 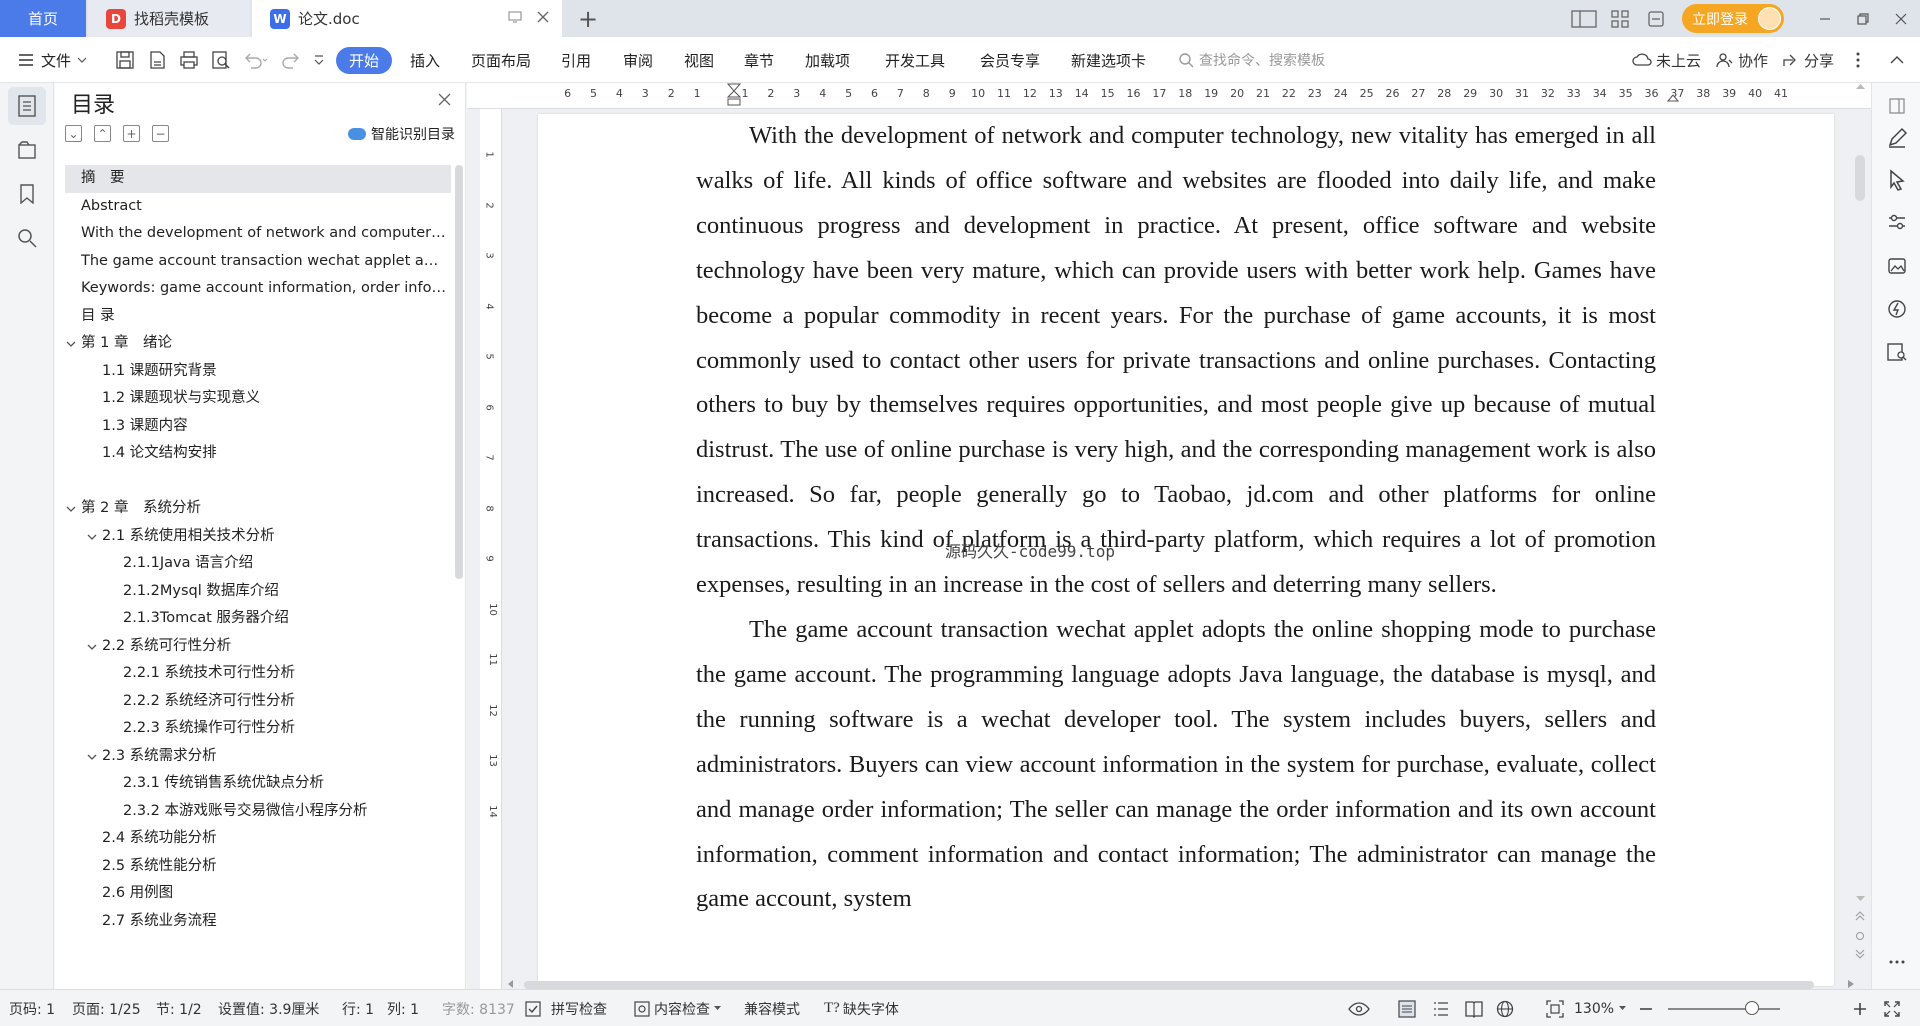 I want to click on vertical-ruler: 1 2 3 4 5 6 7 8 9 10 11 12 13 14, so click(x=491, y=549).